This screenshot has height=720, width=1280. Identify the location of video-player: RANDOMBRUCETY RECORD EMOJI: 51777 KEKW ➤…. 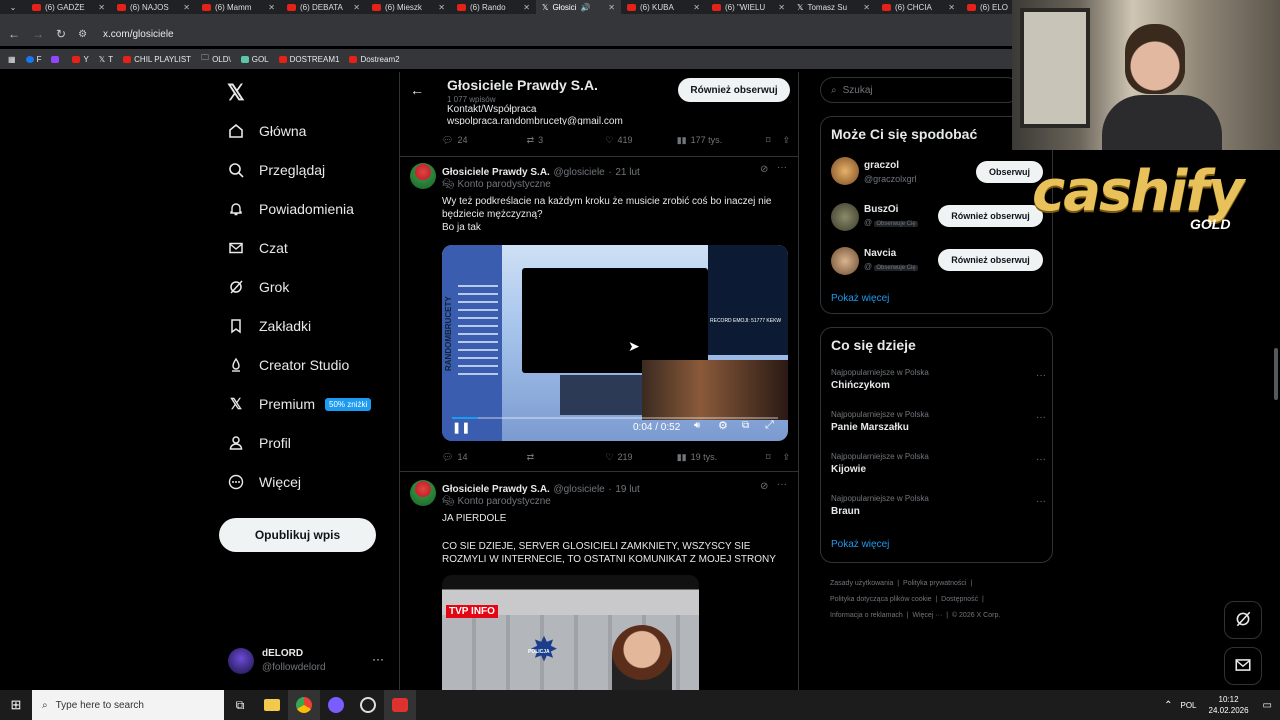
(615, 343).